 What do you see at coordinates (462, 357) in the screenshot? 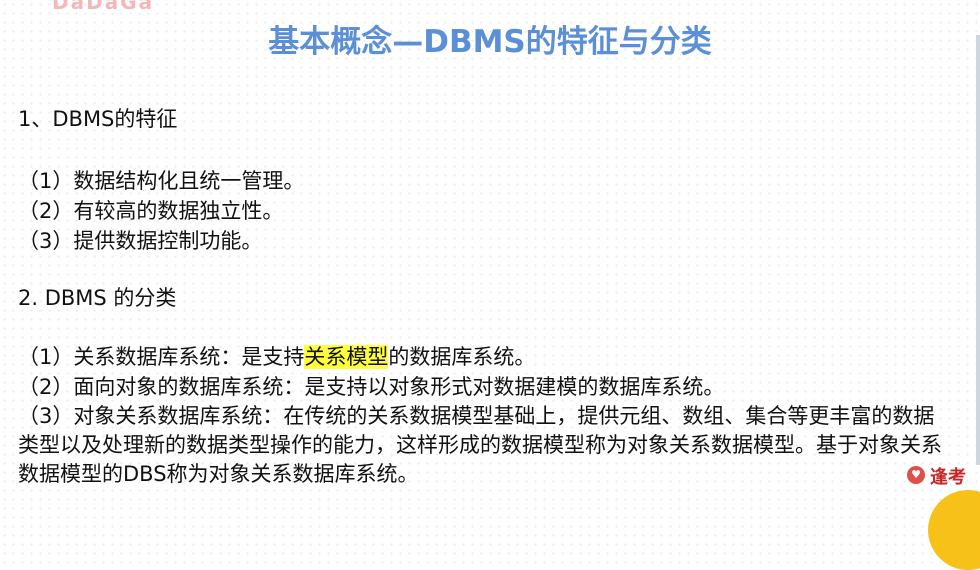
I see `class-item-1-post: 的数据库系统。` at bounding box center [462, 357].